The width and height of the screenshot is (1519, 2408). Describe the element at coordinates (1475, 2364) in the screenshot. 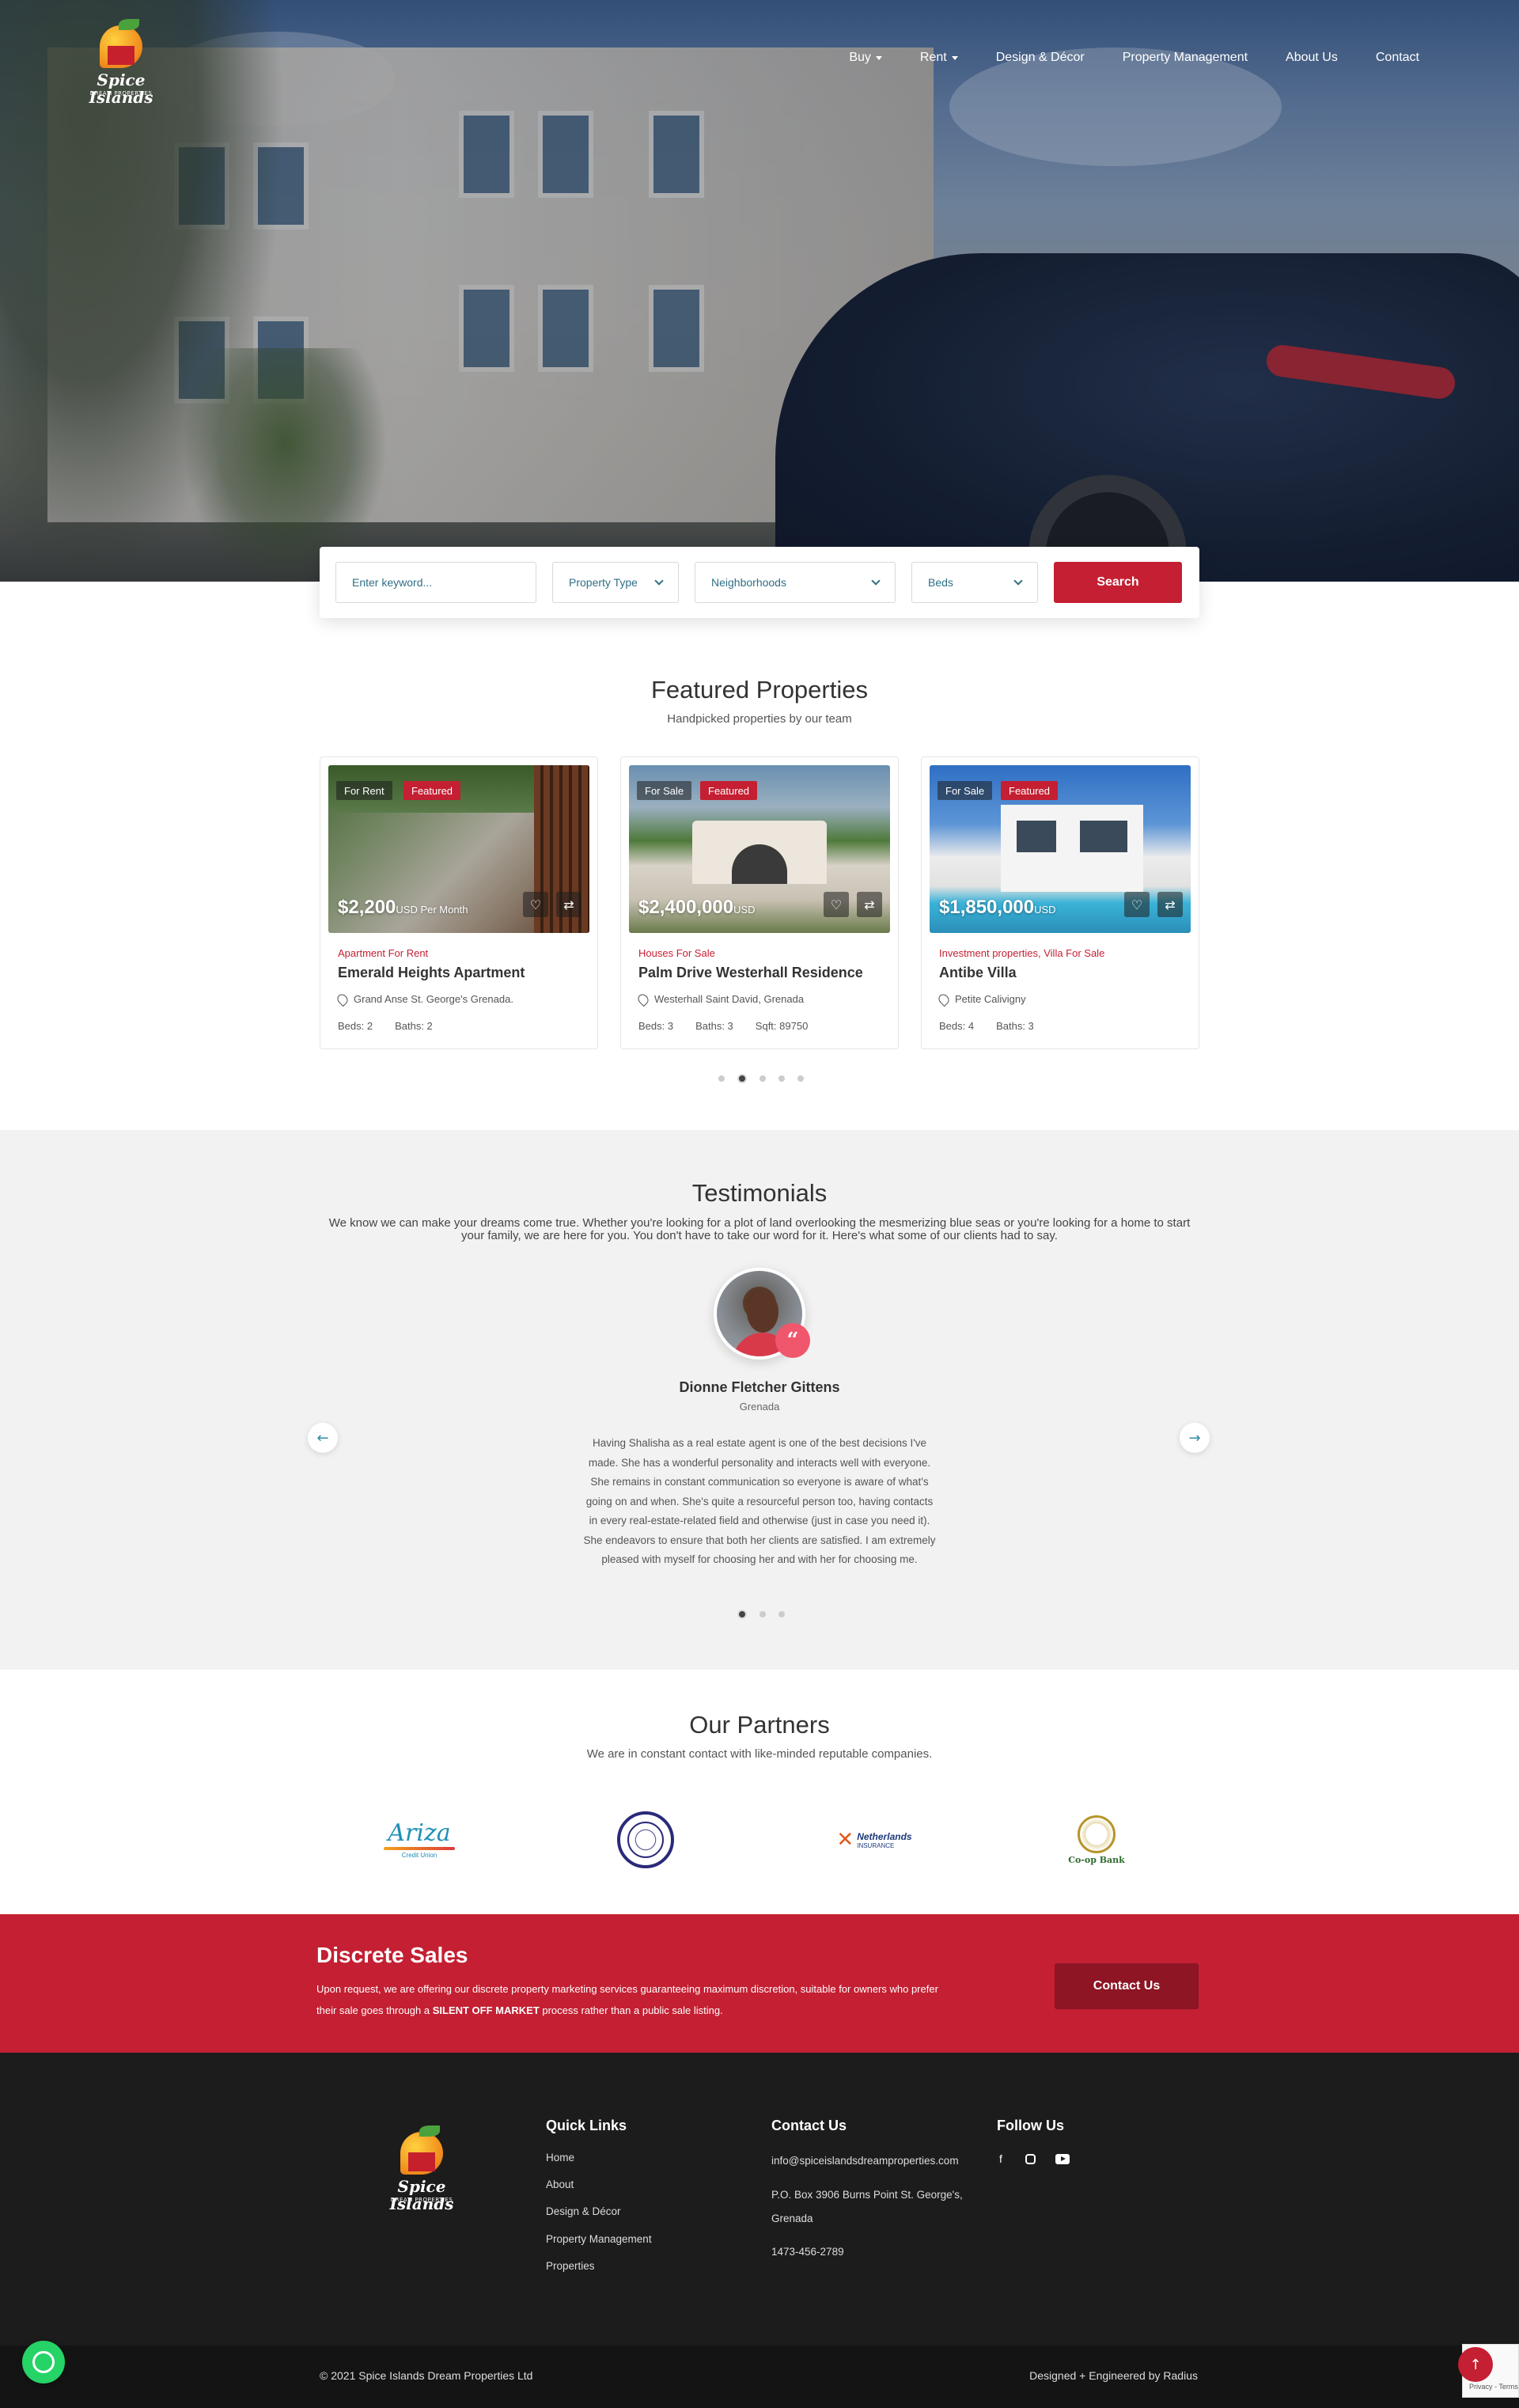

I see `back-to-top-arrow-icon: ↑` at that location.